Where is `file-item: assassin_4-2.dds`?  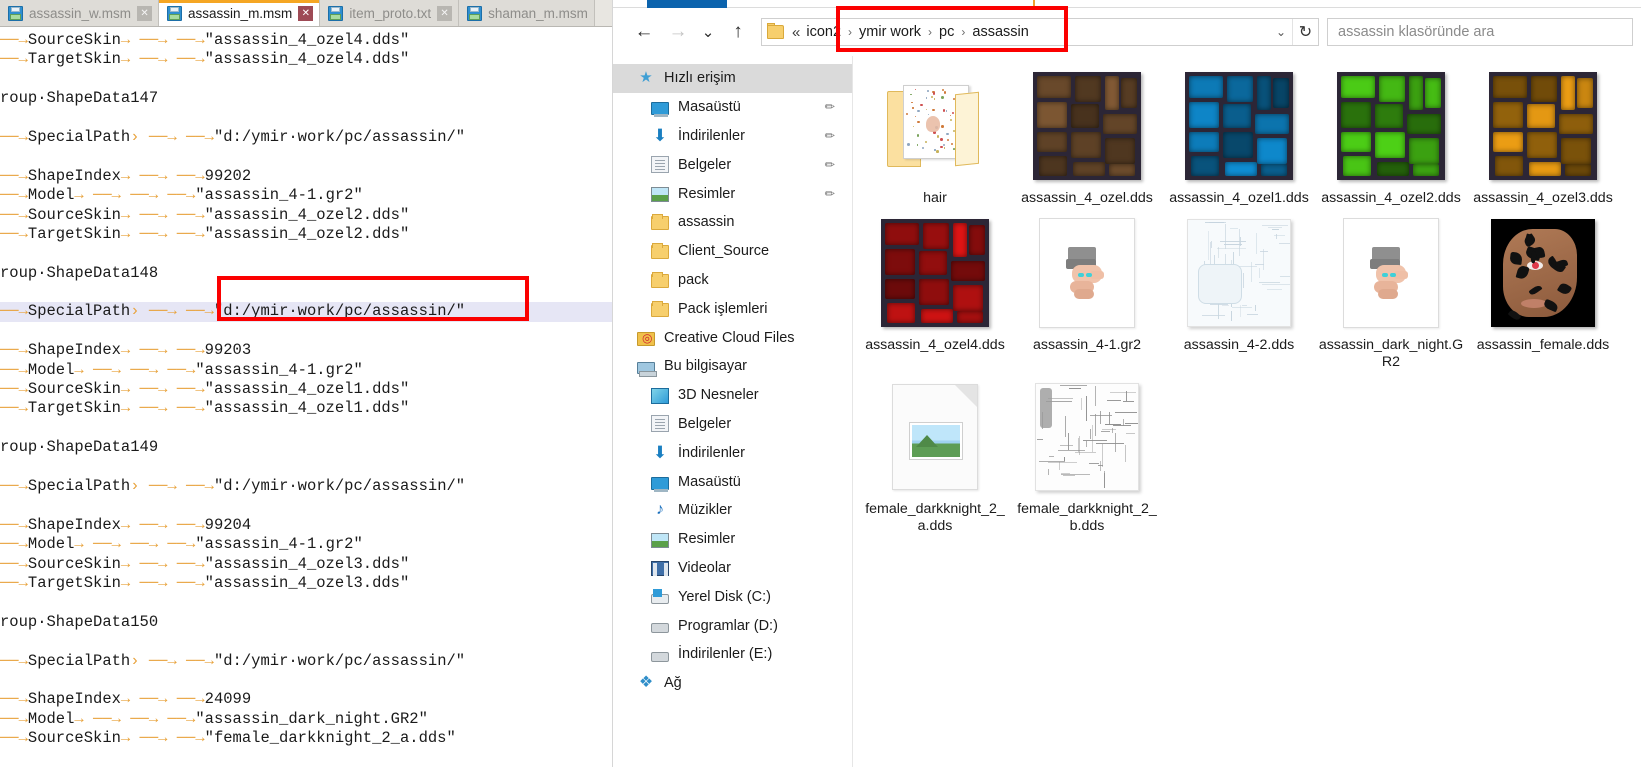 file-item: assassin_4-2.dds is located at coordinates (1239, 295).